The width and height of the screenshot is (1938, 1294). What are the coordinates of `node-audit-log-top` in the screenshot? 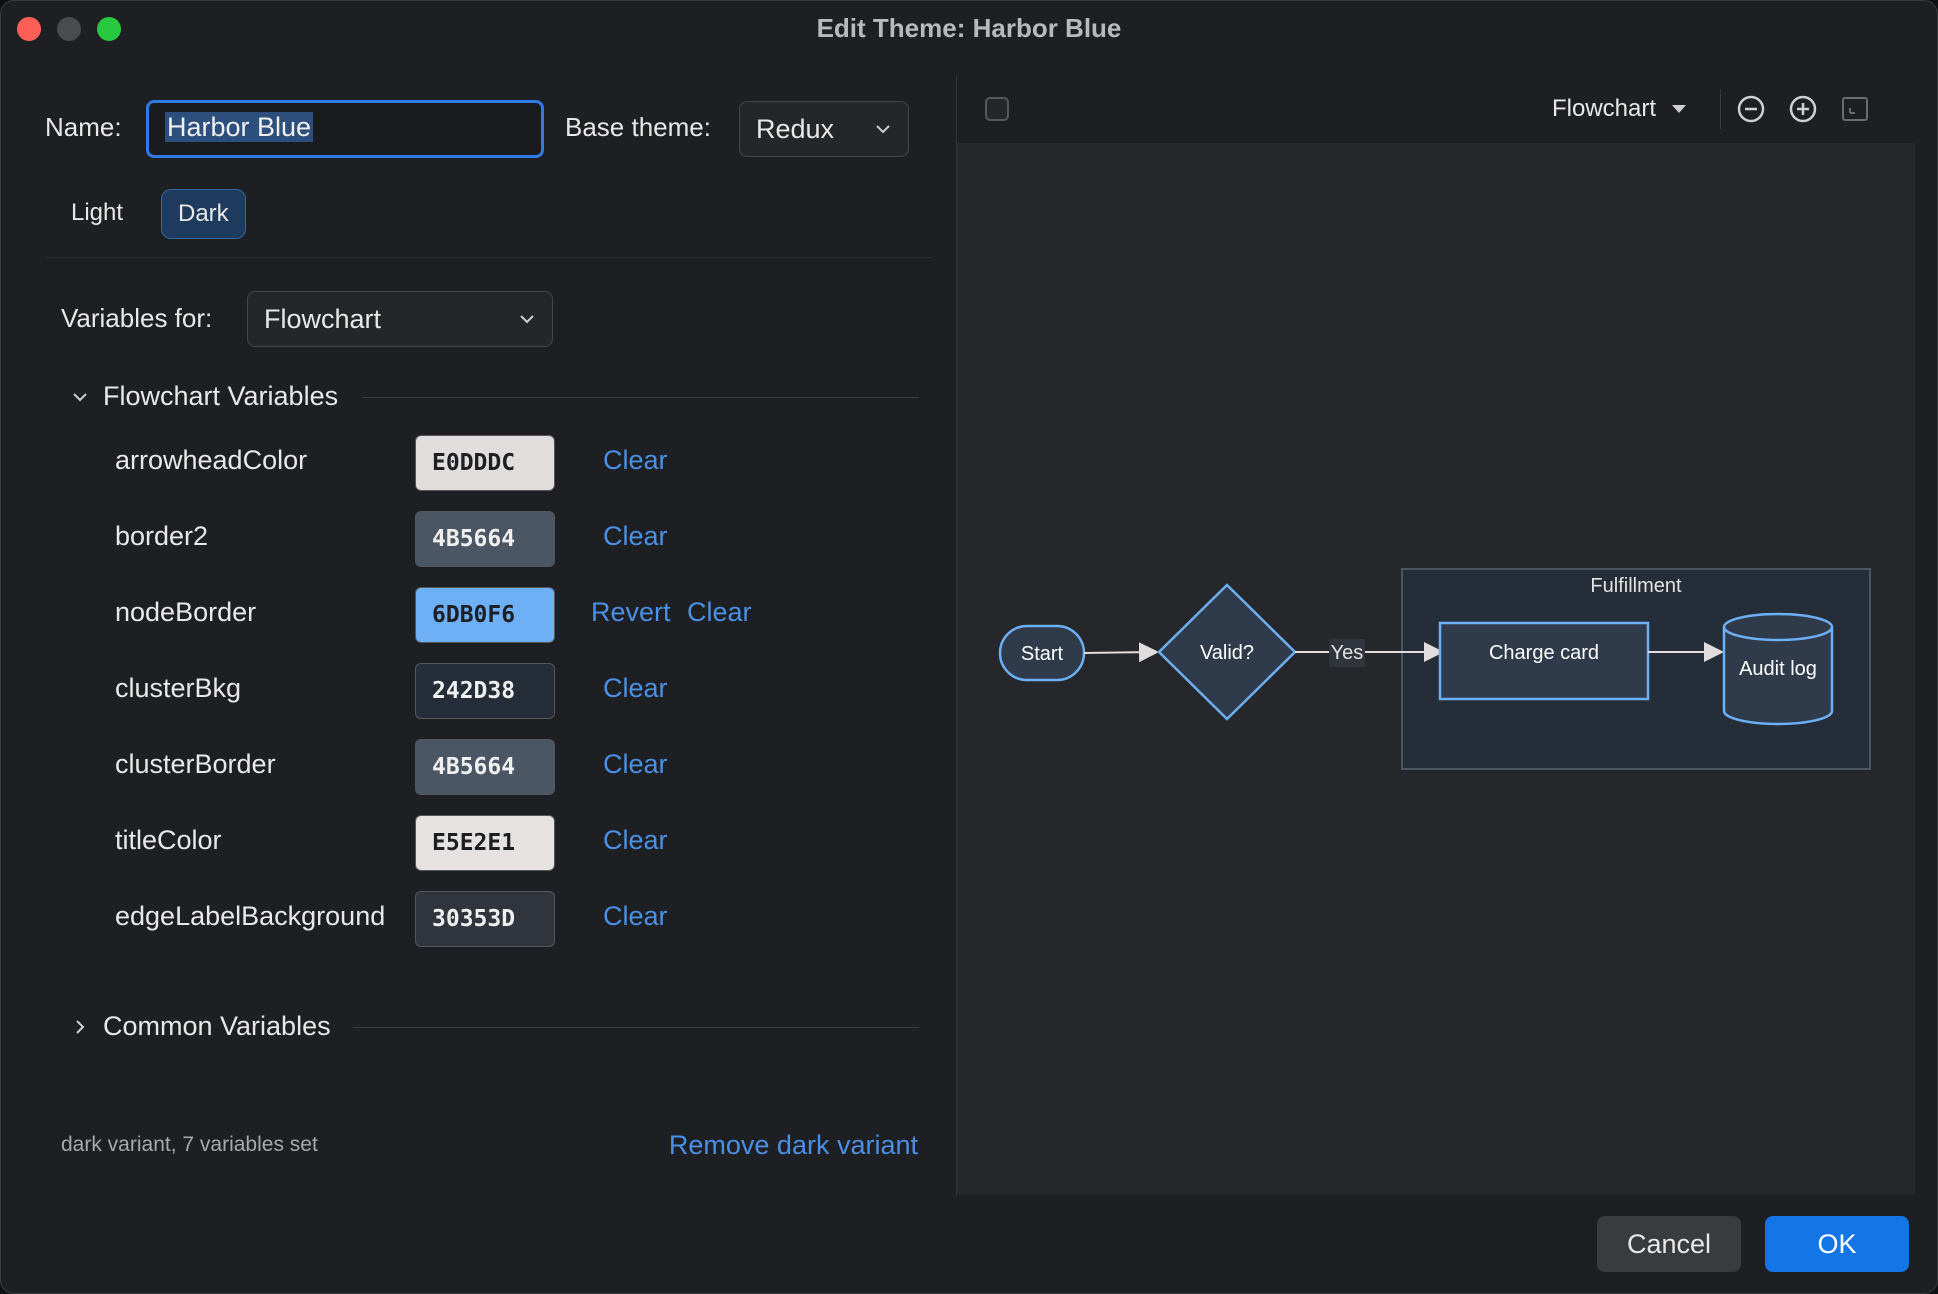 It's located at (1778, 627).